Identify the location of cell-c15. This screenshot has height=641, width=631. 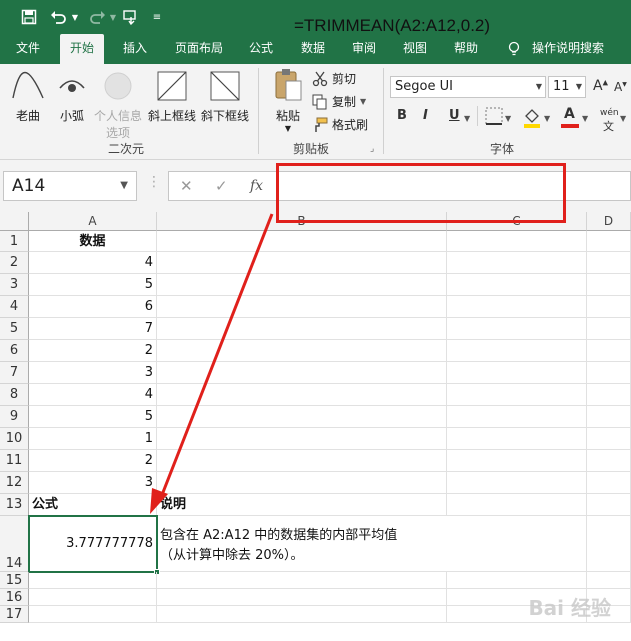
(517, 580).